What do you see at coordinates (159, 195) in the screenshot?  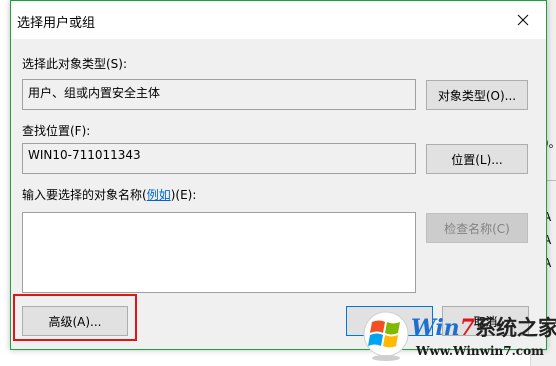 I see `examples-link: 例如` at bounding box center [159, 195].